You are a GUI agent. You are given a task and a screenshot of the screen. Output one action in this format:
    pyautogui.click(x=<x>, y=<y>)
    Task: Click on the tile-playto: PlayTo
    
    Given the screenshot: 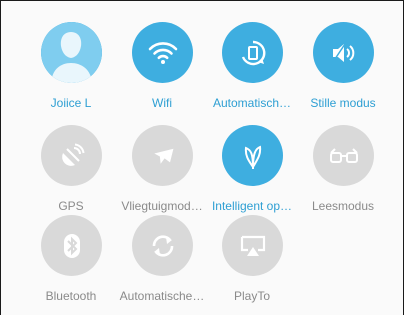 What is the action you would take?
    pyautogui.click(x=251, y=264)
    